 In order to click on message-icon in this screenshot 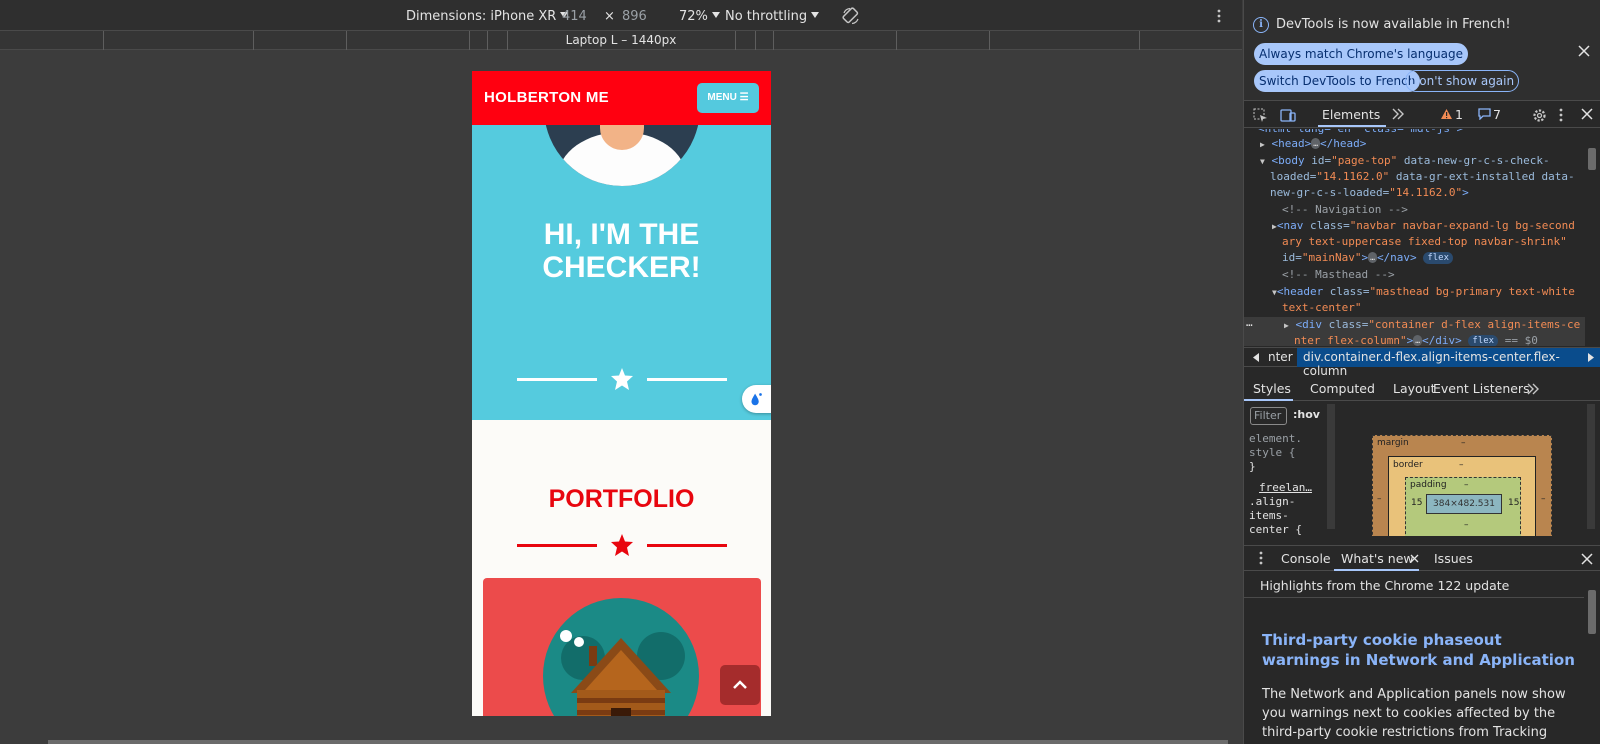, I will do `click(1484, 114)`.